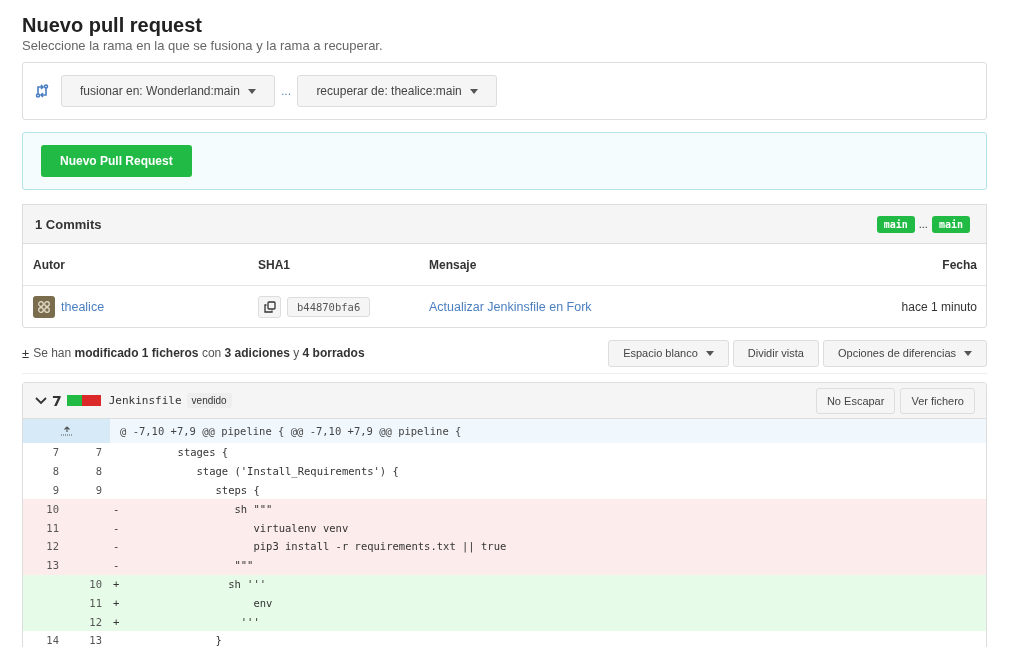 The image size is (1024, 647). I want to click on file-name: Jenkinsfile, so click(145, 400).